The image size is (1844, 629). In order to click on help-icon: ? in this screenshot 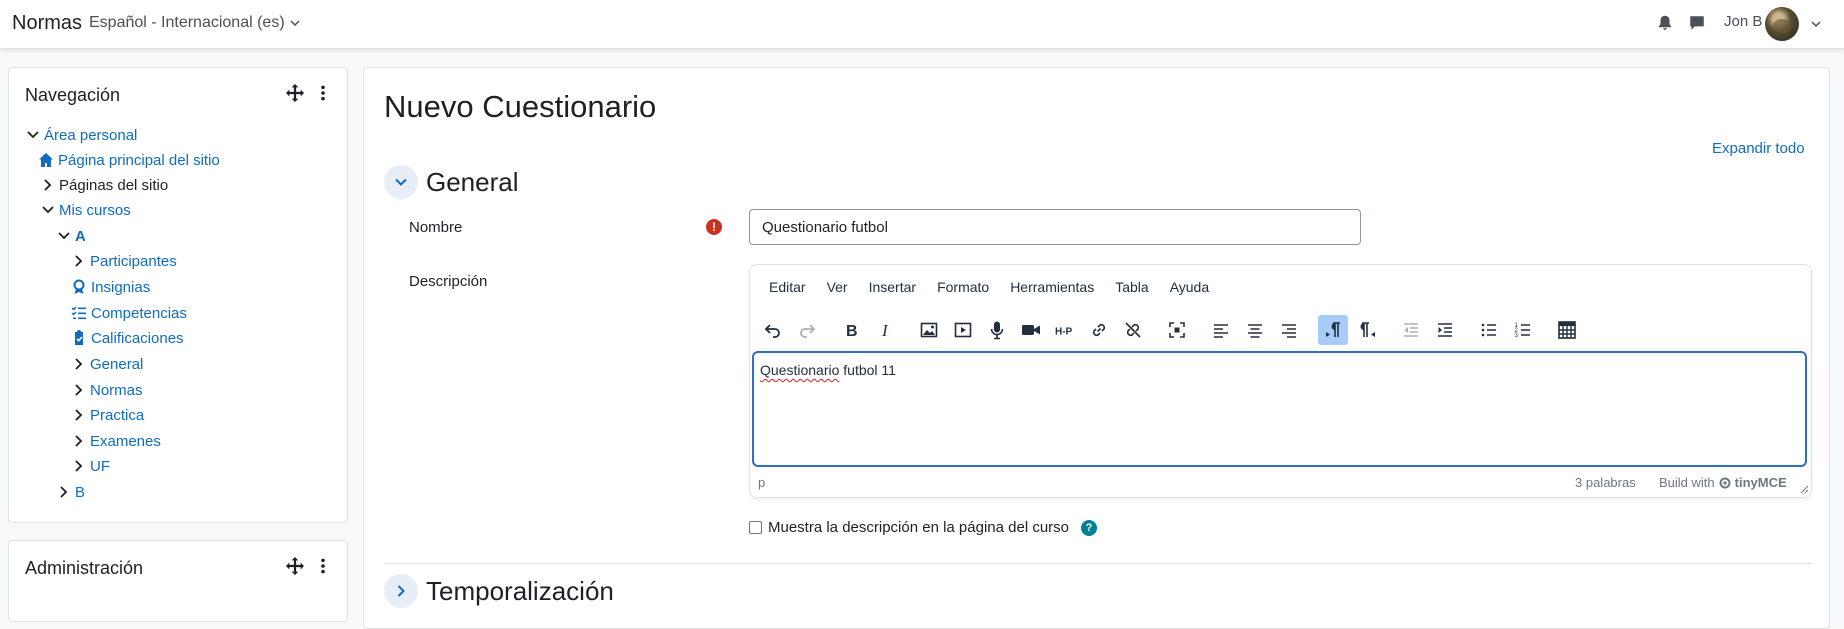, I will do `click(1089, 527)`.